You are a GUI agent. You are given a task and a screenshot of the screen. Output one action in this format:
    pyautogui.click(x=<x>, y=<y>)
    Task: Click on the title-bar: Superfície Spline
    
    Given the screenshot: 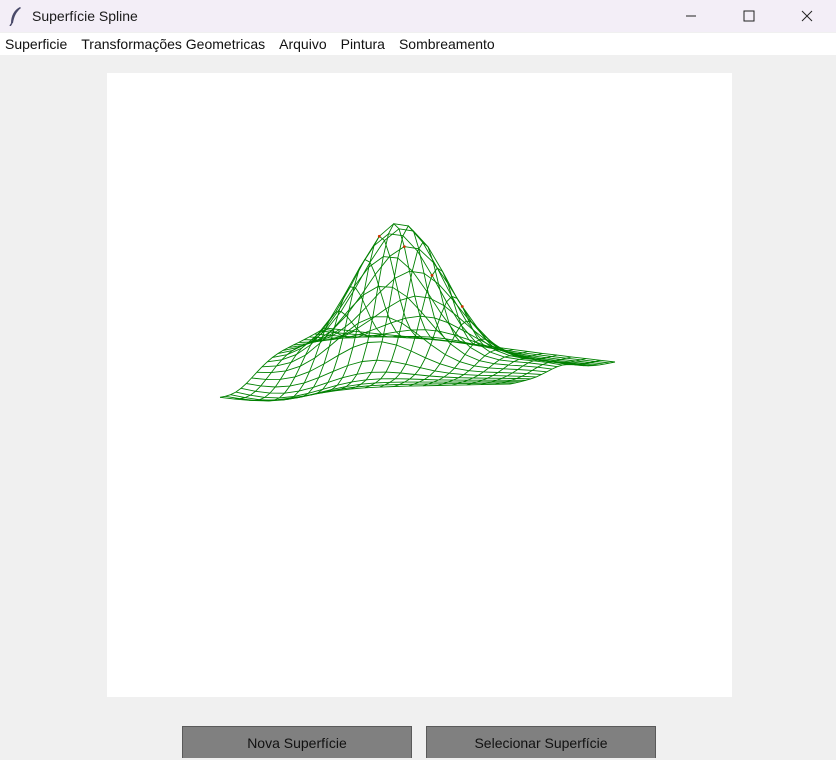 What is the action you would take?
    pyautogui.click(x=418, y=16)
    